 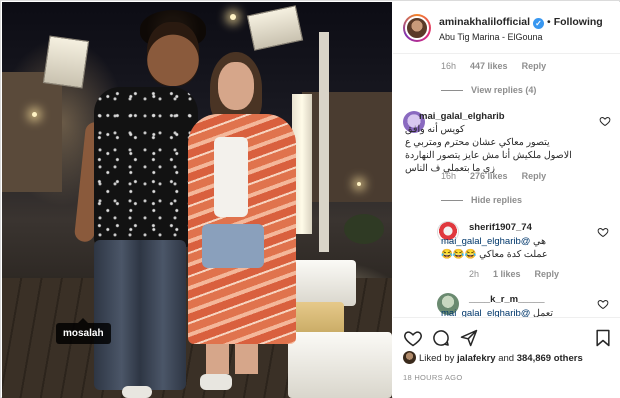 What do you see at coordinates (603, 338) in the screenshot?
I see `bookmark-icon` at bounding box center [603, 338].